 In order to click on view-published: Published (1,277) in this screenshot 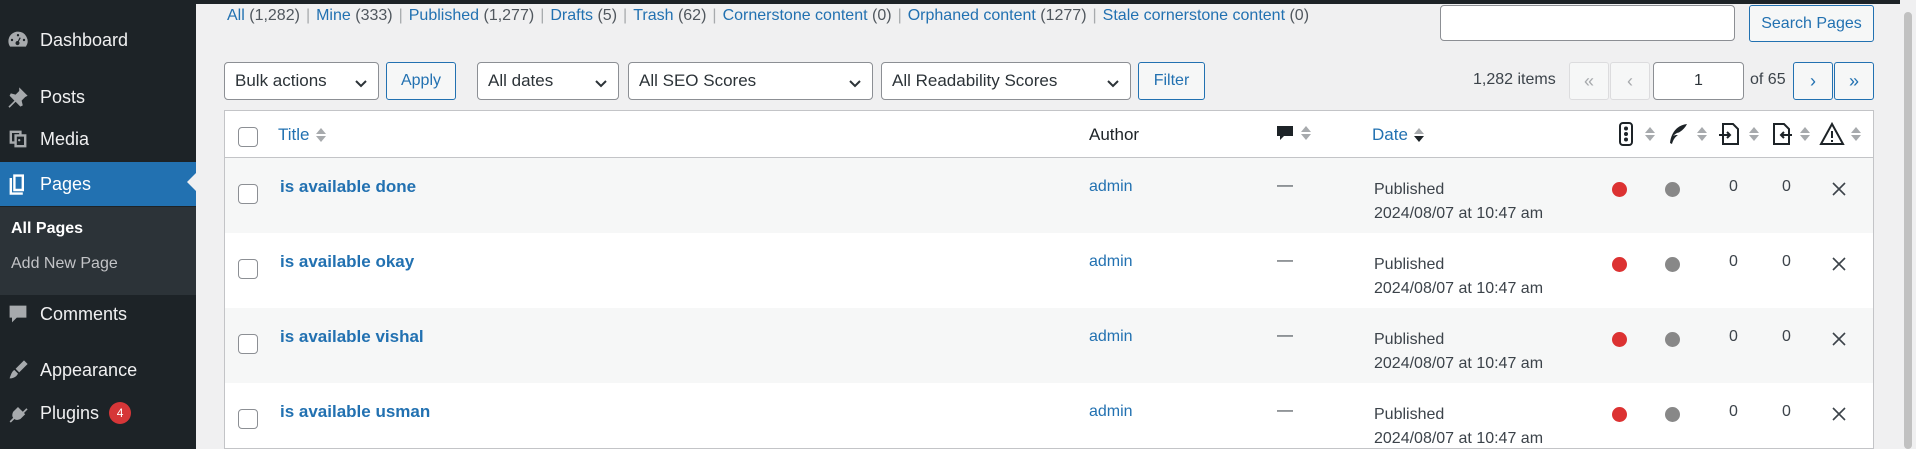, I will do `click(471, 15)`.